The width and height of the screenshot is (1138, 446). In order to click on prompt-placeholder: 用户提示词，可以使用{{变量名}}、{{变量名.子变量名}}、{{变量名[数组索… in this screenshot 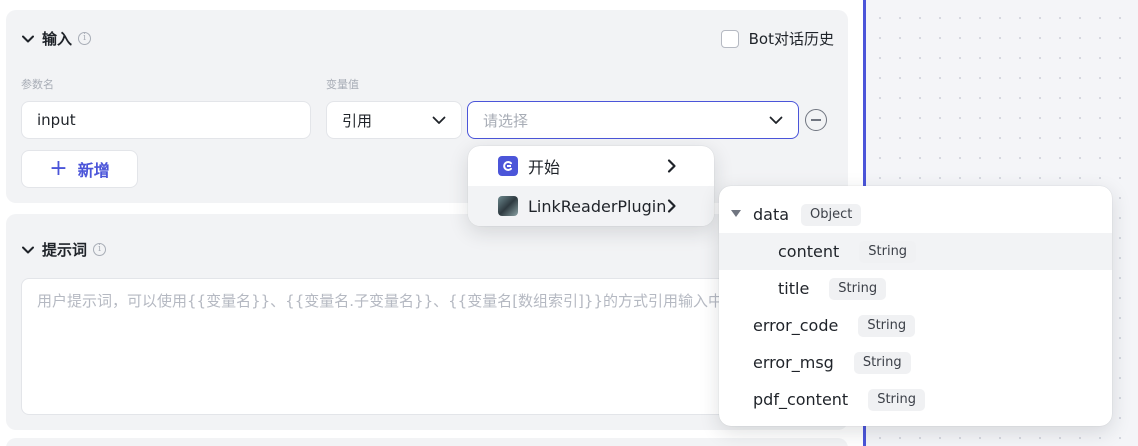, I will do `click(402, 301)`.